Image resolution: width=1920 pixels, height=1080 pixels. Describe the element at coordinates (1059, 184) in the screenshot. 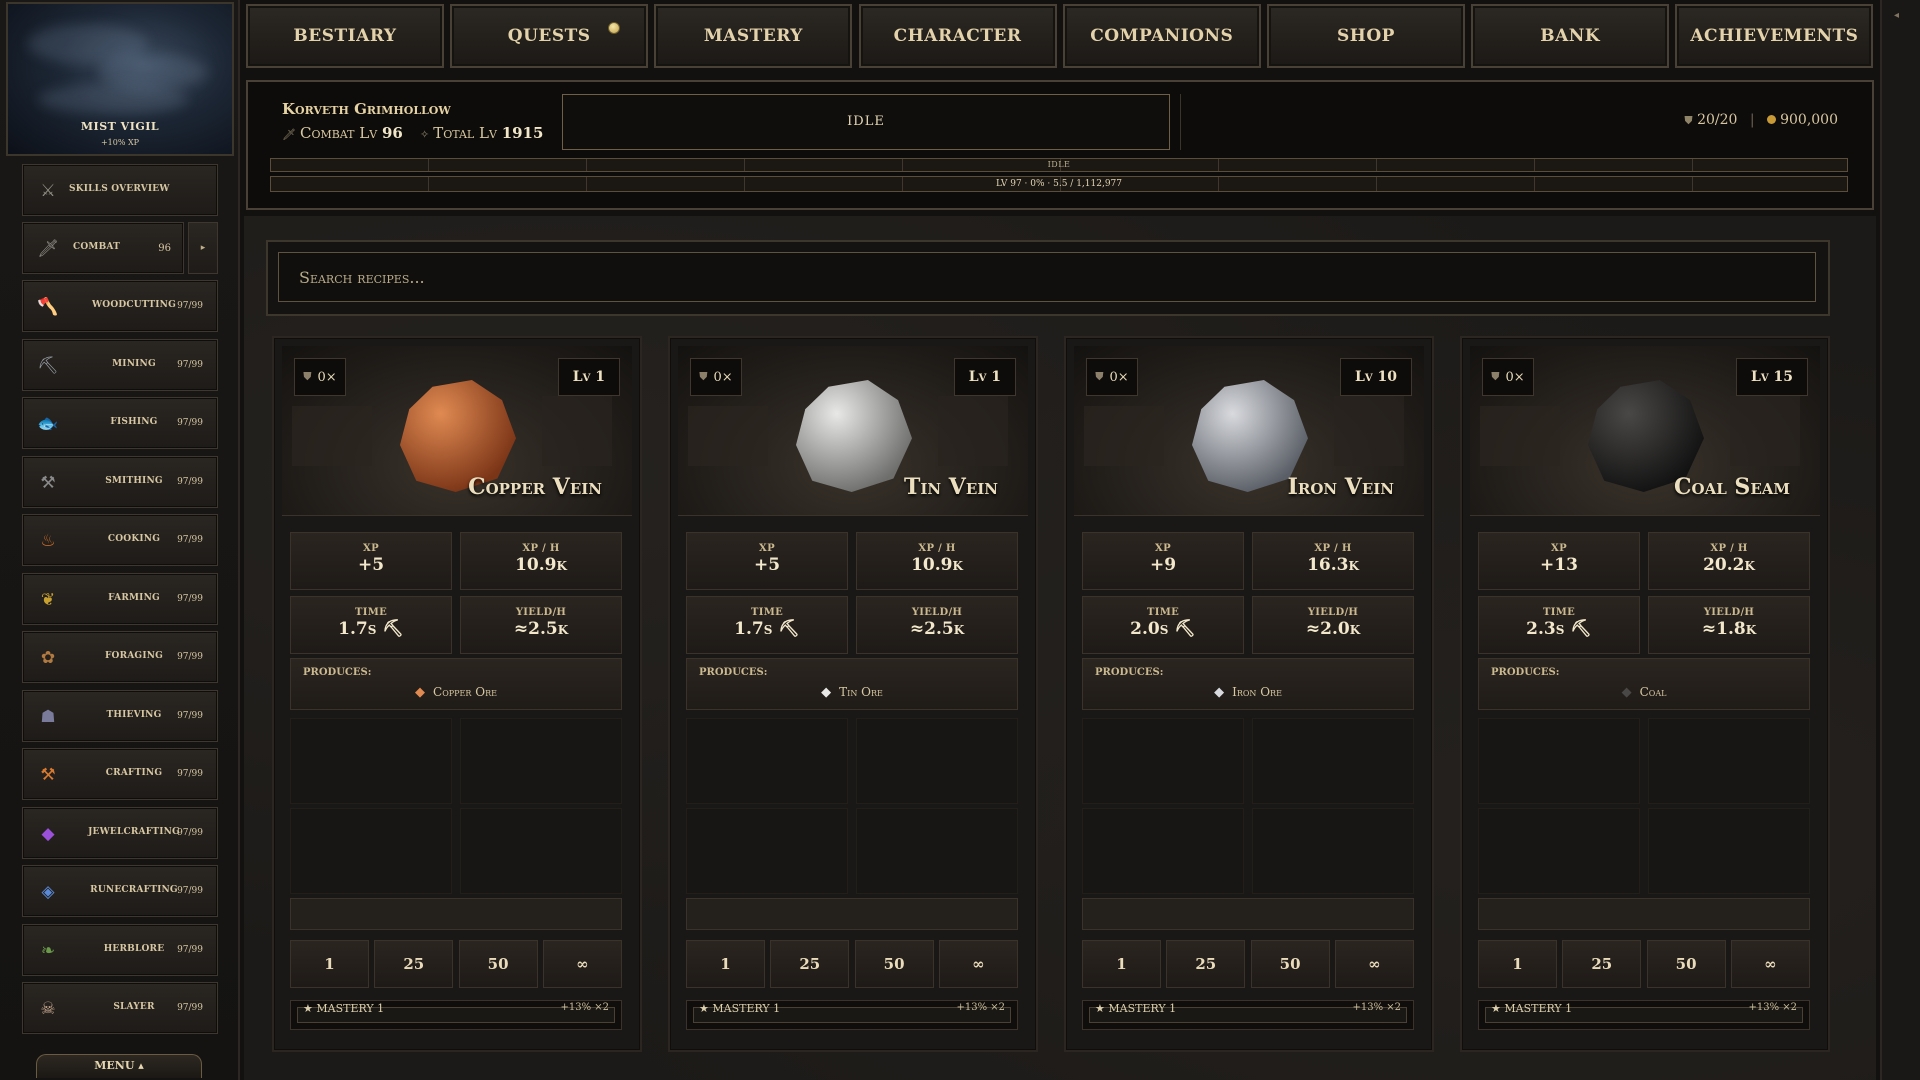

I see `xp-progress-bar: LV 97 · 0% · 5.5 / 1,112,977` at that location.